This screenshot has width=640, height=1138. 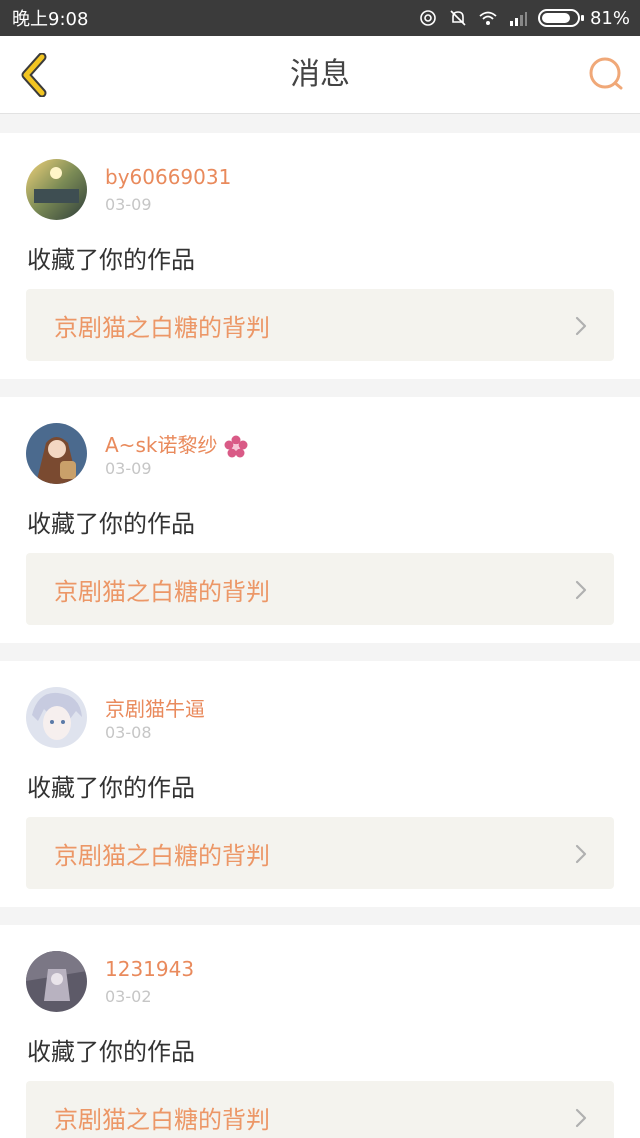 What do you see at coordinates (50, 19) in the screenshot?
I see `status-time: 晚上9:08` at bounding box center [50, 19].